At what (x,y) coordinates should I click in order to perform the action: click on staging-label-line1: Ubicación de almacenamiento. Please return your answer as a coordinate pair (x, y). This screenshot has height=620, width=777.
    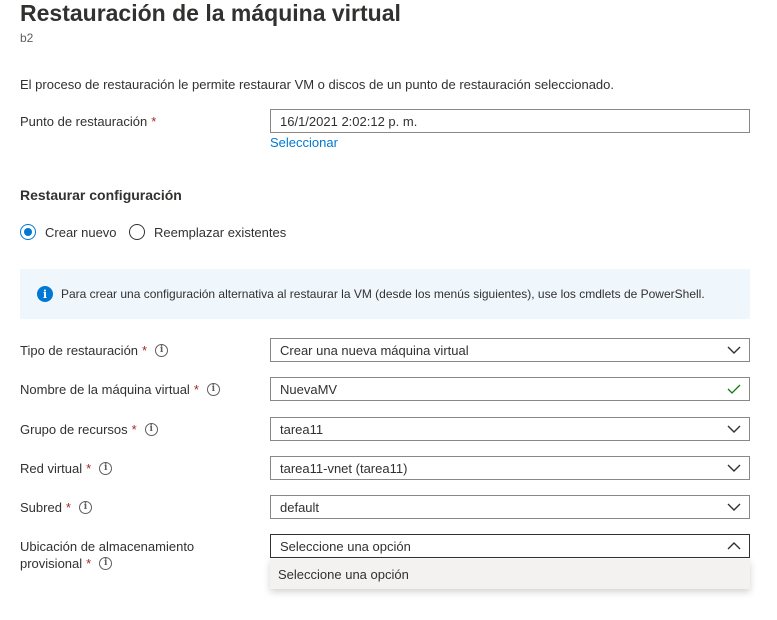
    Looking at the image, I should click on (107, 546).